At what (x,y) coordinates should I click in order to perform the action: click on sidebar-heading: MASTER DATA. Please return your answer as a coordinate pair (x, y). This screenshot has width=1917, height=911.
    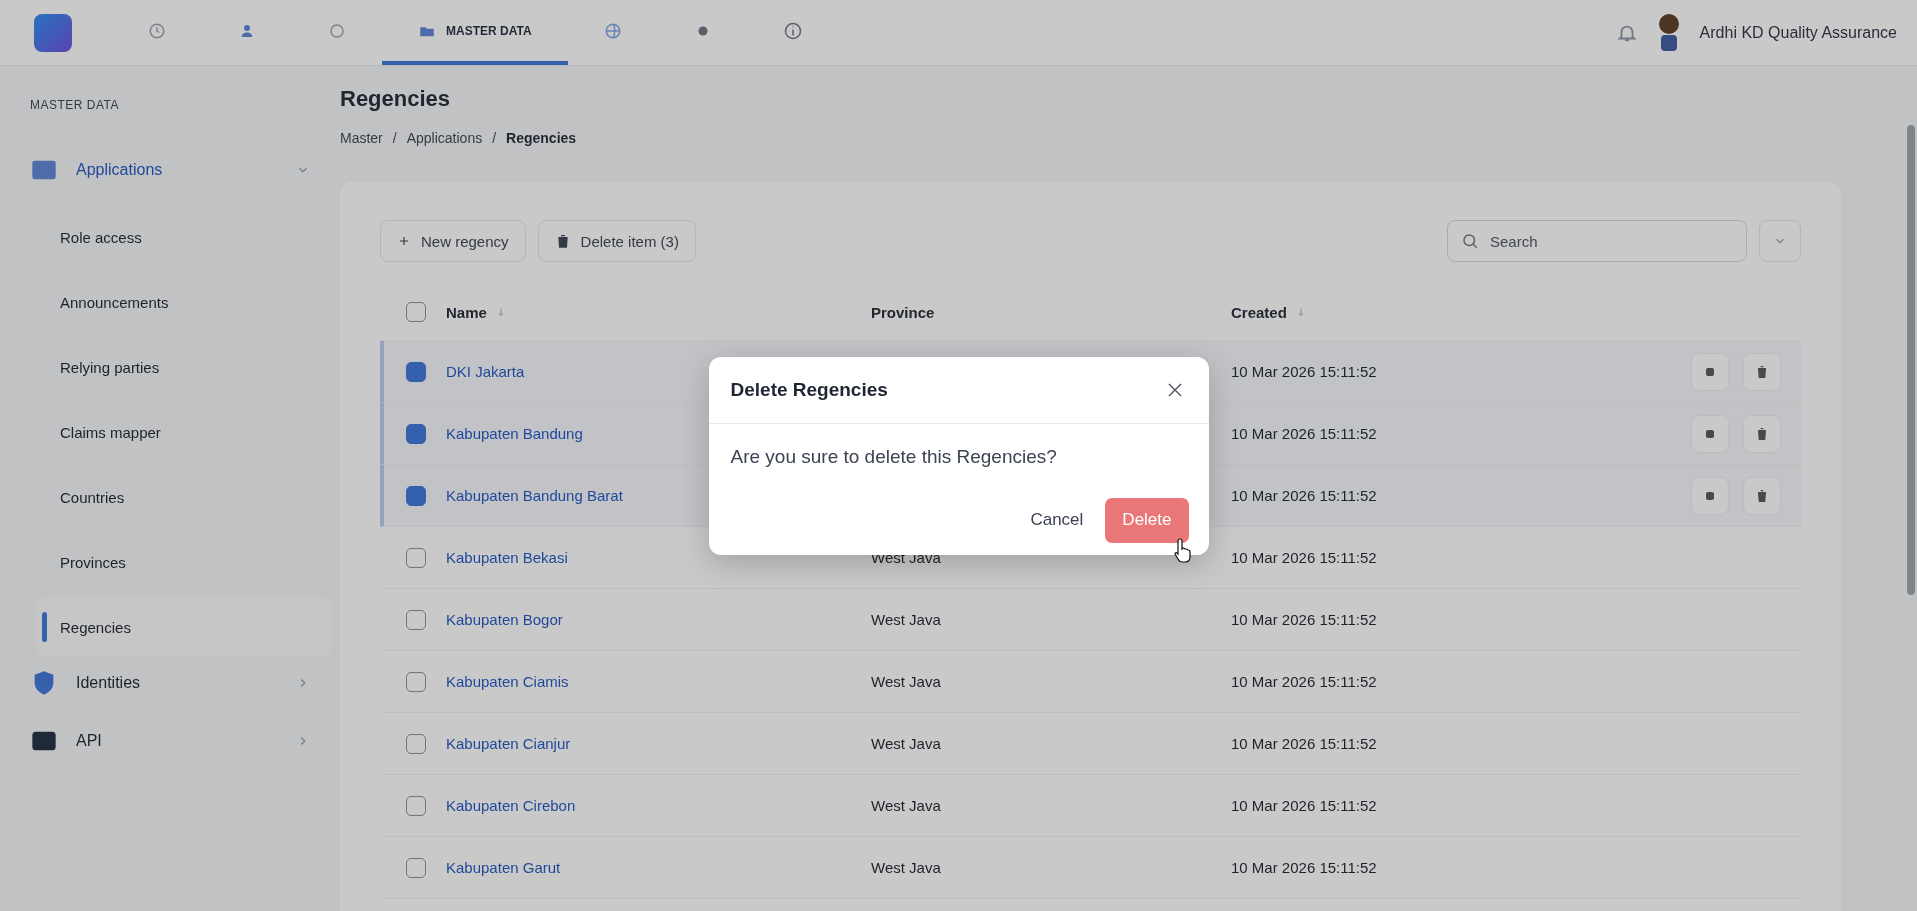
    Looking at the image, I should click on (75, 105).